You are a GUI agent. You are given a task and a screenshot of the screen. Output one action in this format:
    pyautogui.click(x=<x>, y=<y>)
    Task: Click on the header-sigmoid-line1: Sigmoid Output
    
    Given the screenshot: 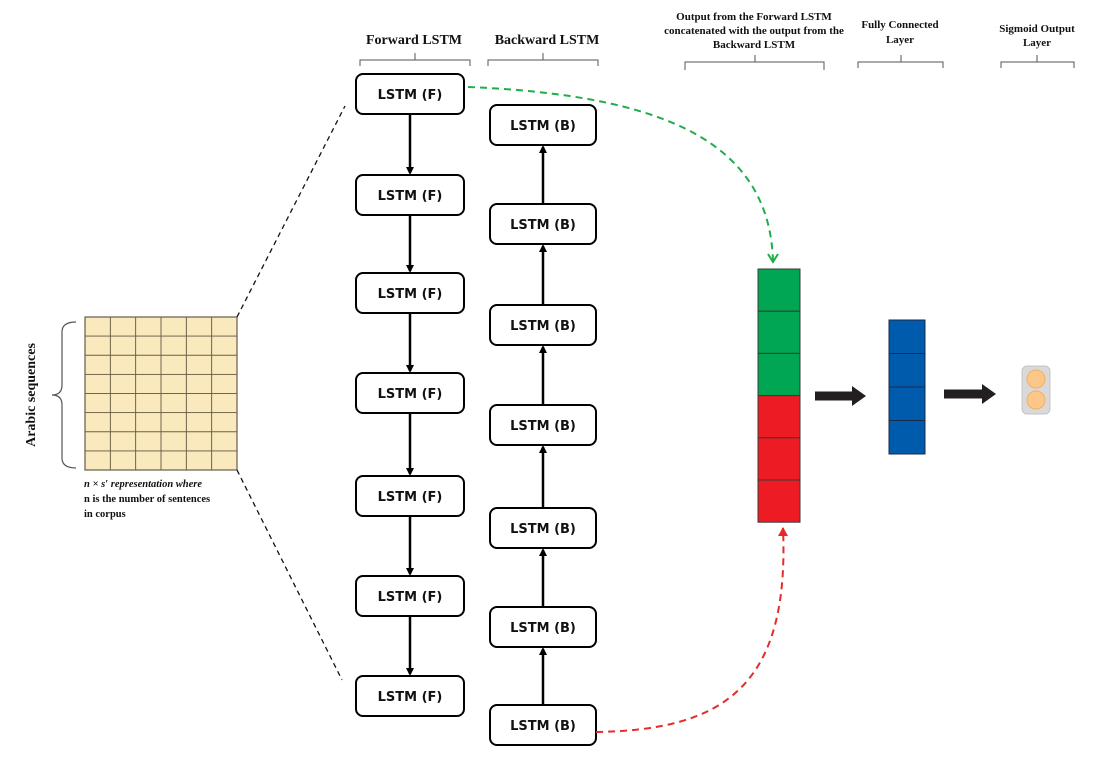 What is the action you would take?
    pyautogui.click(x=1037, y=29)
    